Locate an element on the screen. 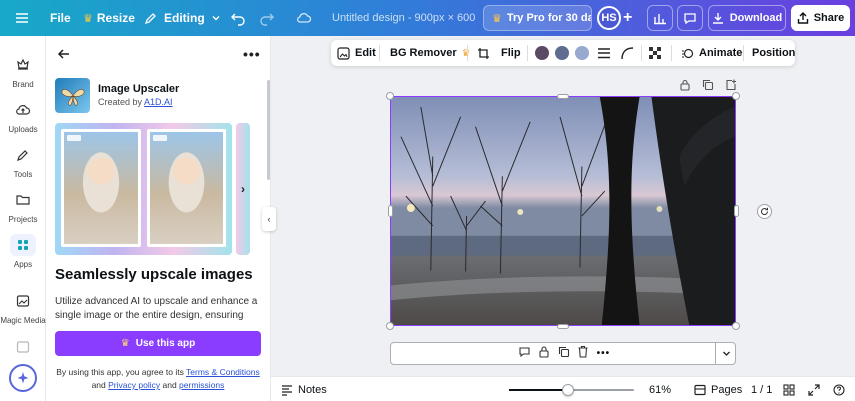 The image size is (855, 401). resize-handle-top-right is located at coordinates (736, 96).